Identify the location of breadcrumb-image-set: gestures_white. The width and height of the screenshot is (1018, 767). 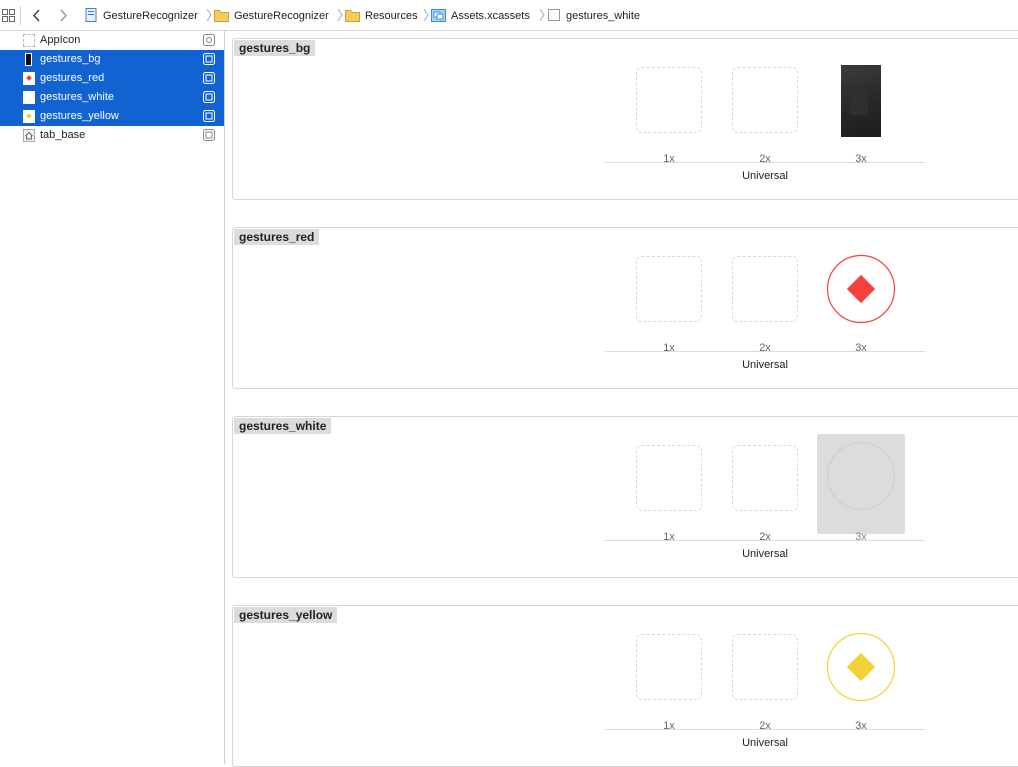
(603, 16).